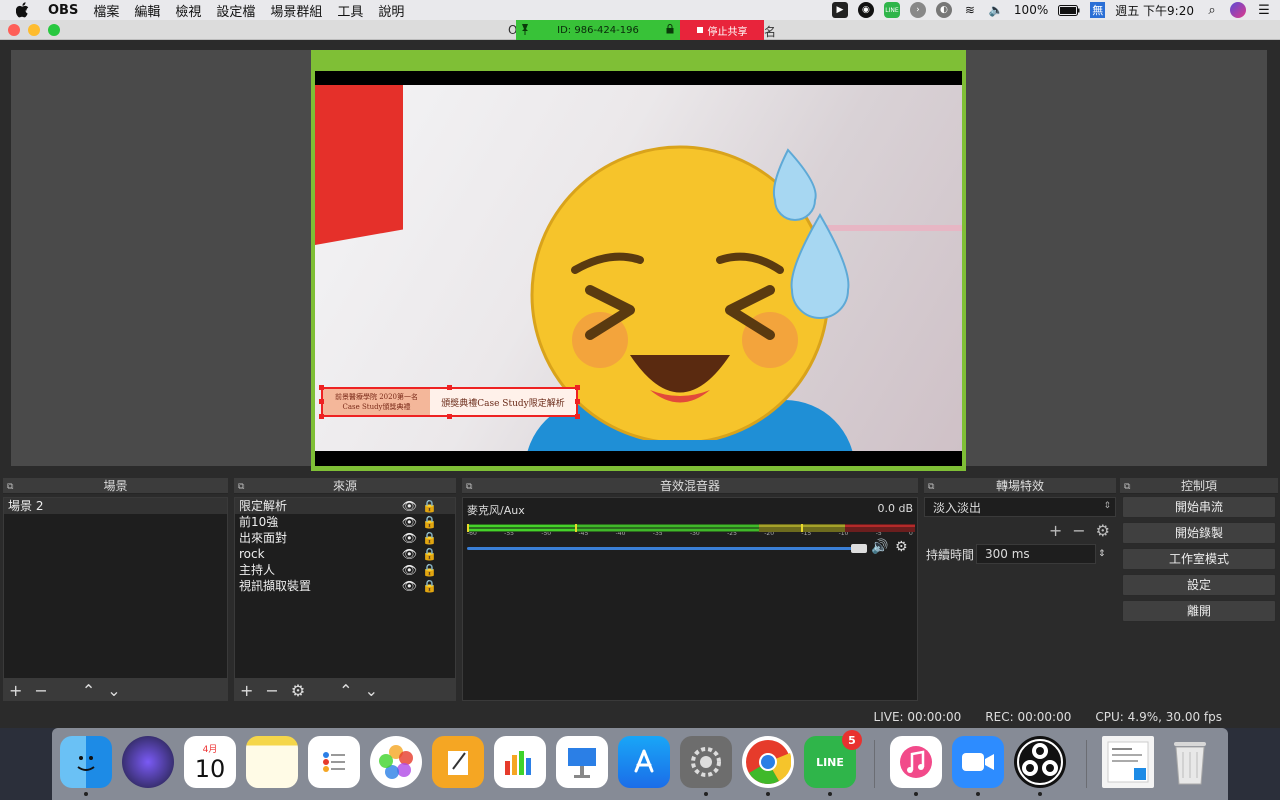  What do you see at coordinates (996, 10) in the screenshot?
I see `volume-icon: 🔈` at bounding box center [996, 10].